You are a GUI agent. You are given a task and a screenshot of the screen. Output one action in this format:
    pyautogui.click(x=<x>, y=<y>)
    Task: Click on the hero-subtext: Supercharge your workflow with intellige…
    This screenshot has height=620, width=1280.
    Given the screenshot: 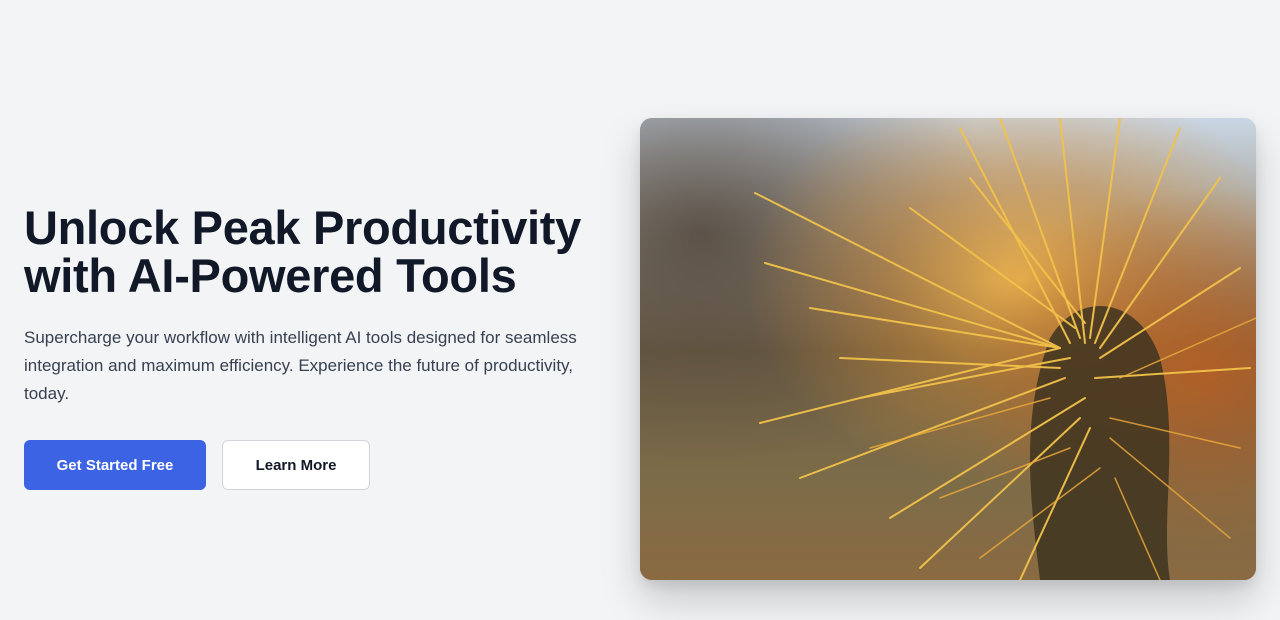 What is the action you would take?
    pyautogui.click(x=300, y=365)
    